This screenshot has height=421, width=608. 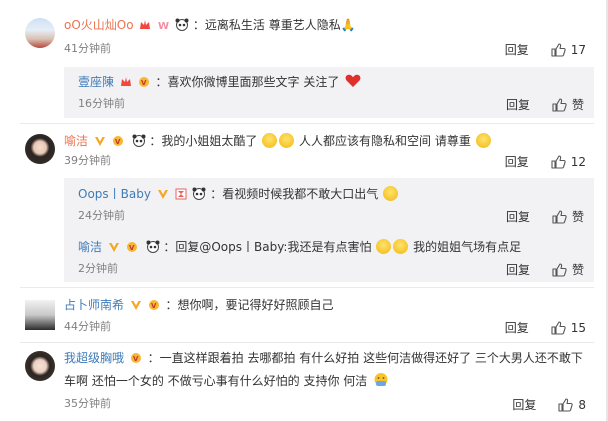 I want to click on comment-time: 41分钟前, so click(x=87, y=48).